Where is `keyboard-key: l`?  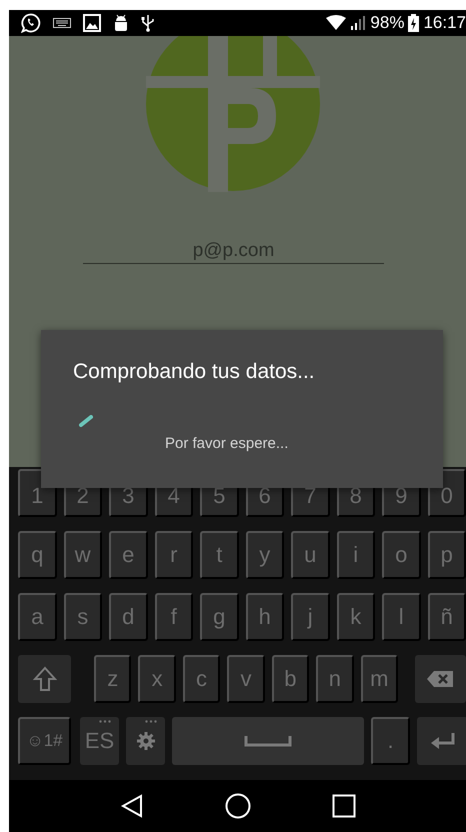 keyboard-key: l is located at coordinates (401, 617).